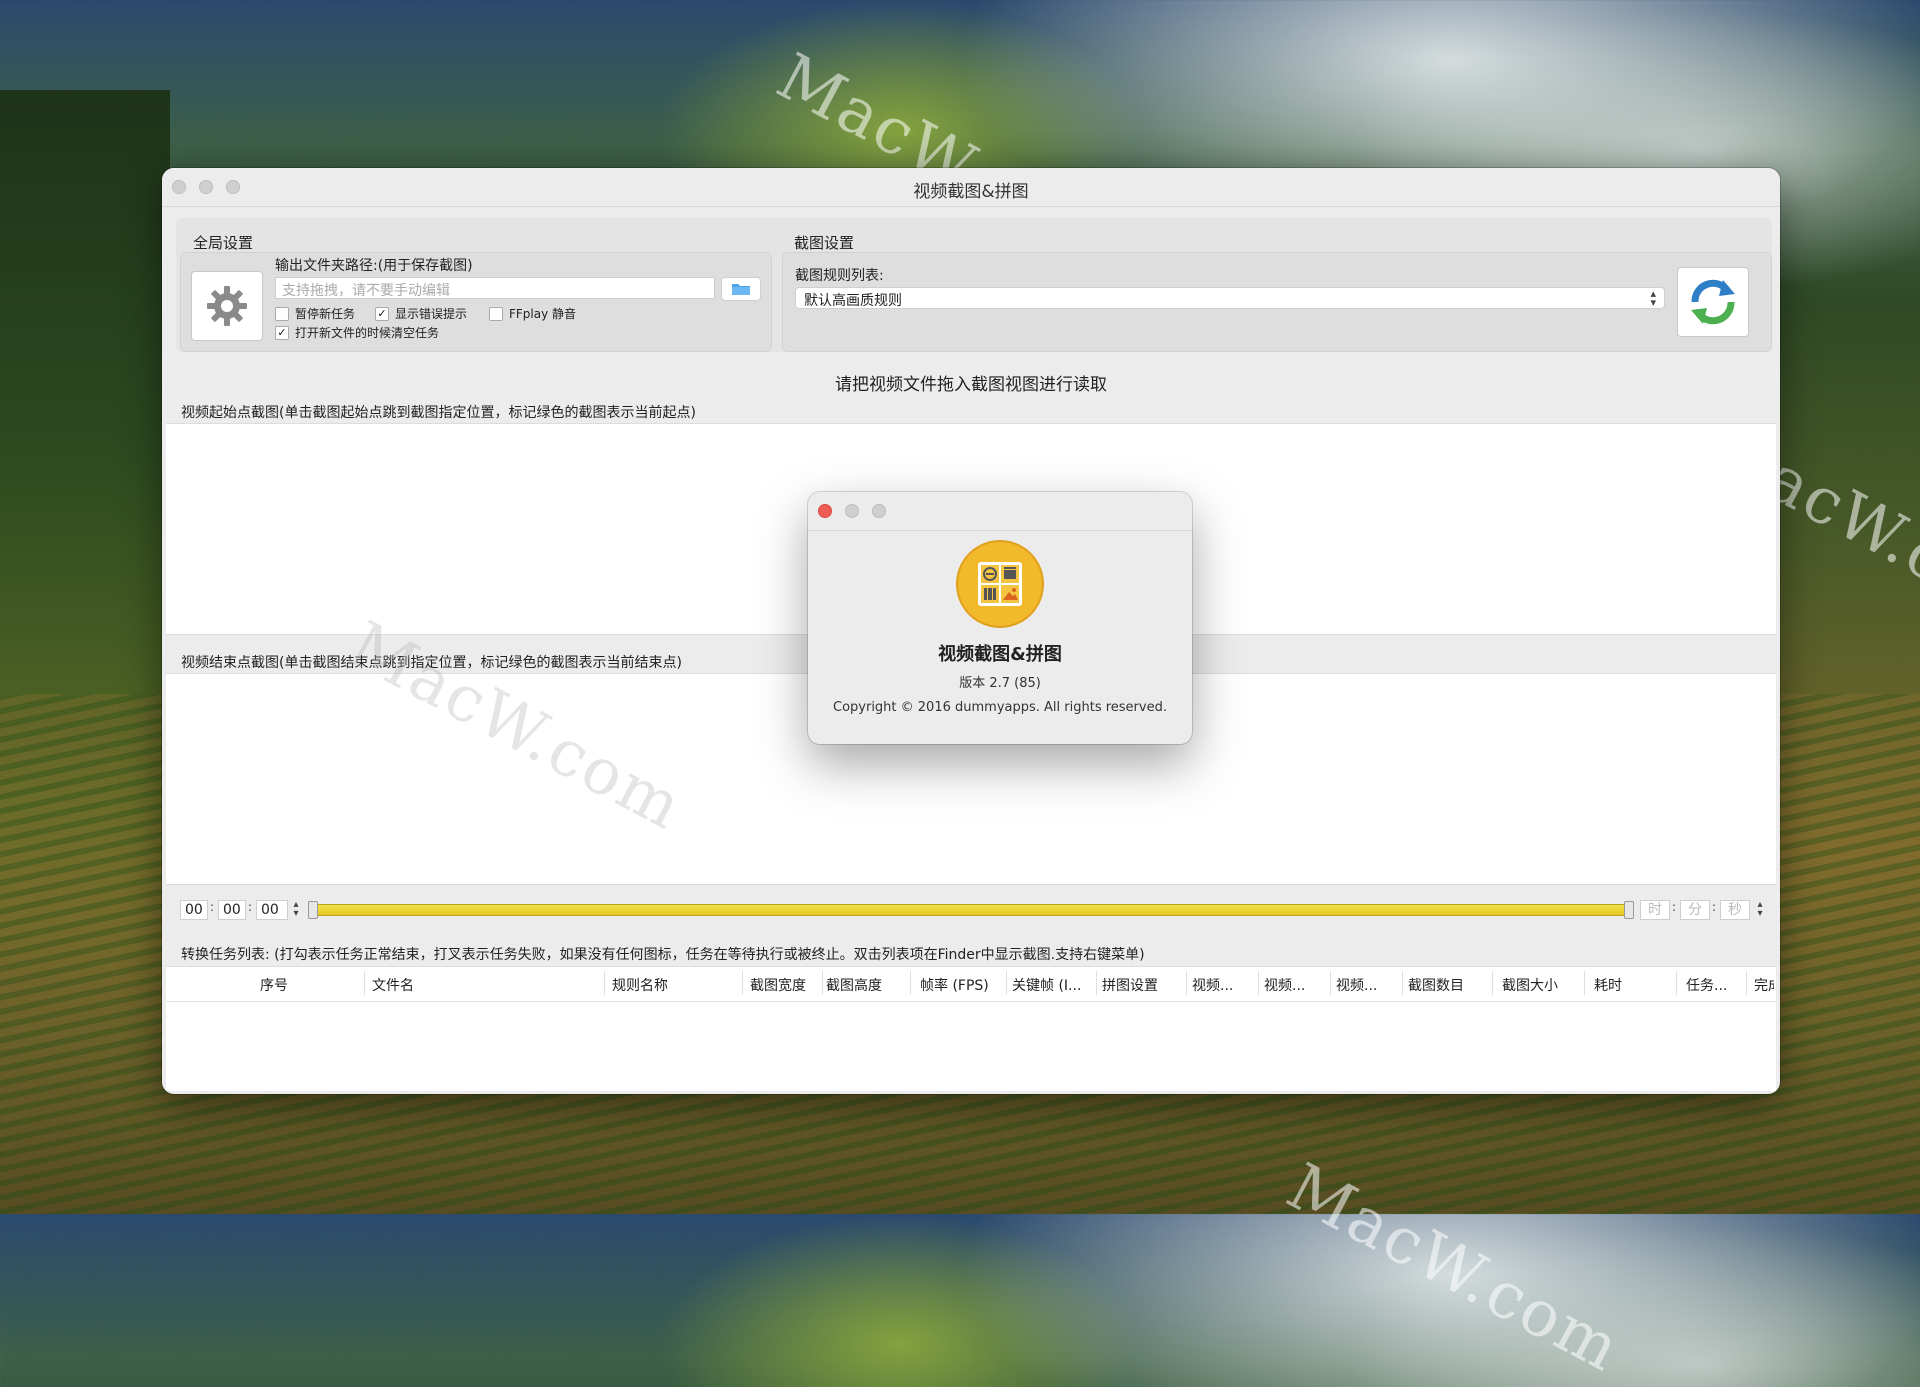  I want to click on ffplay-mute-checkbox: FFplay 静音, so click(532, 313).